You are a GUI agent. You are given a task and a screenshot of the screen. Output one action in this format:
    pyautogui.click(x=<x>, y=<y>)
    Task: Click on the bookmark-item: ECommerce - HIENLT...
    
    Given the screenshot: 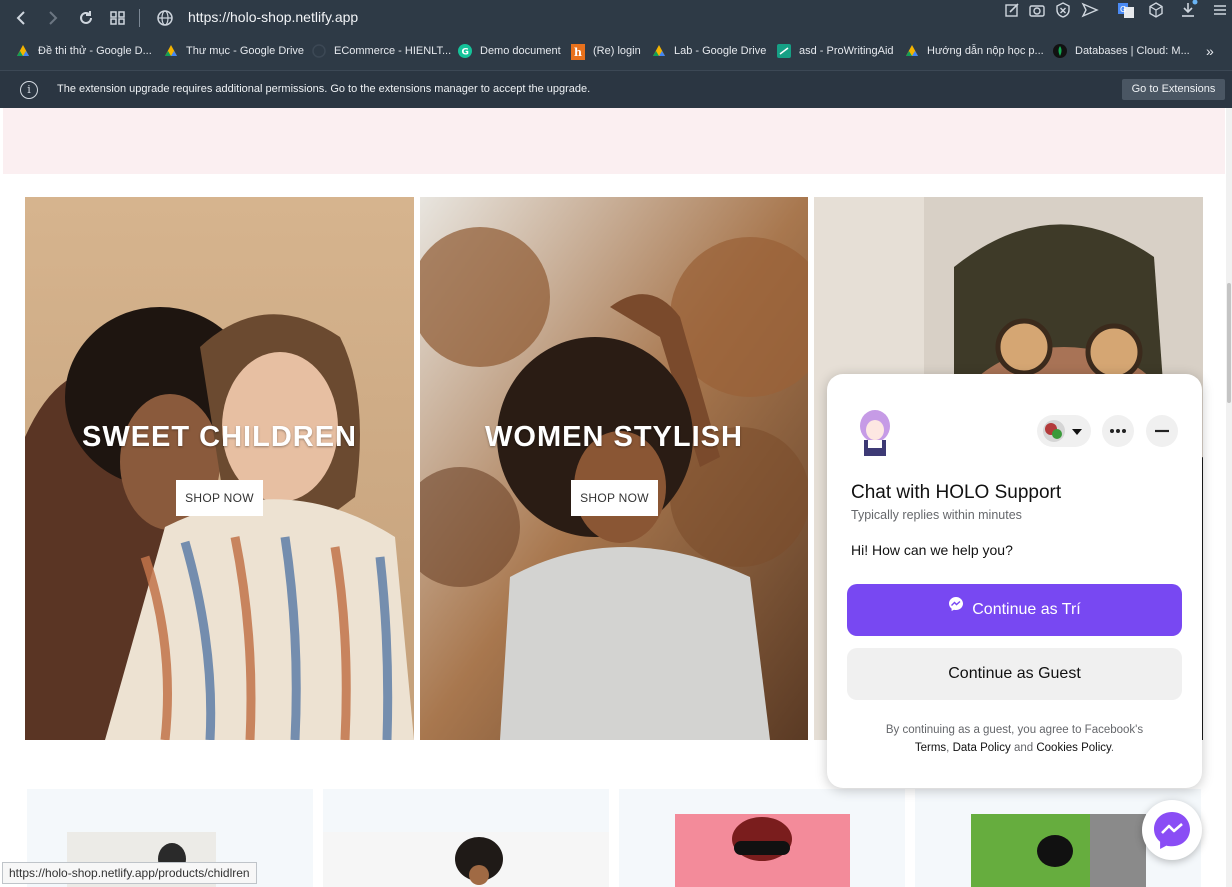 What is the action you would take?
    pyautogui.click(x=381, y=51)
    